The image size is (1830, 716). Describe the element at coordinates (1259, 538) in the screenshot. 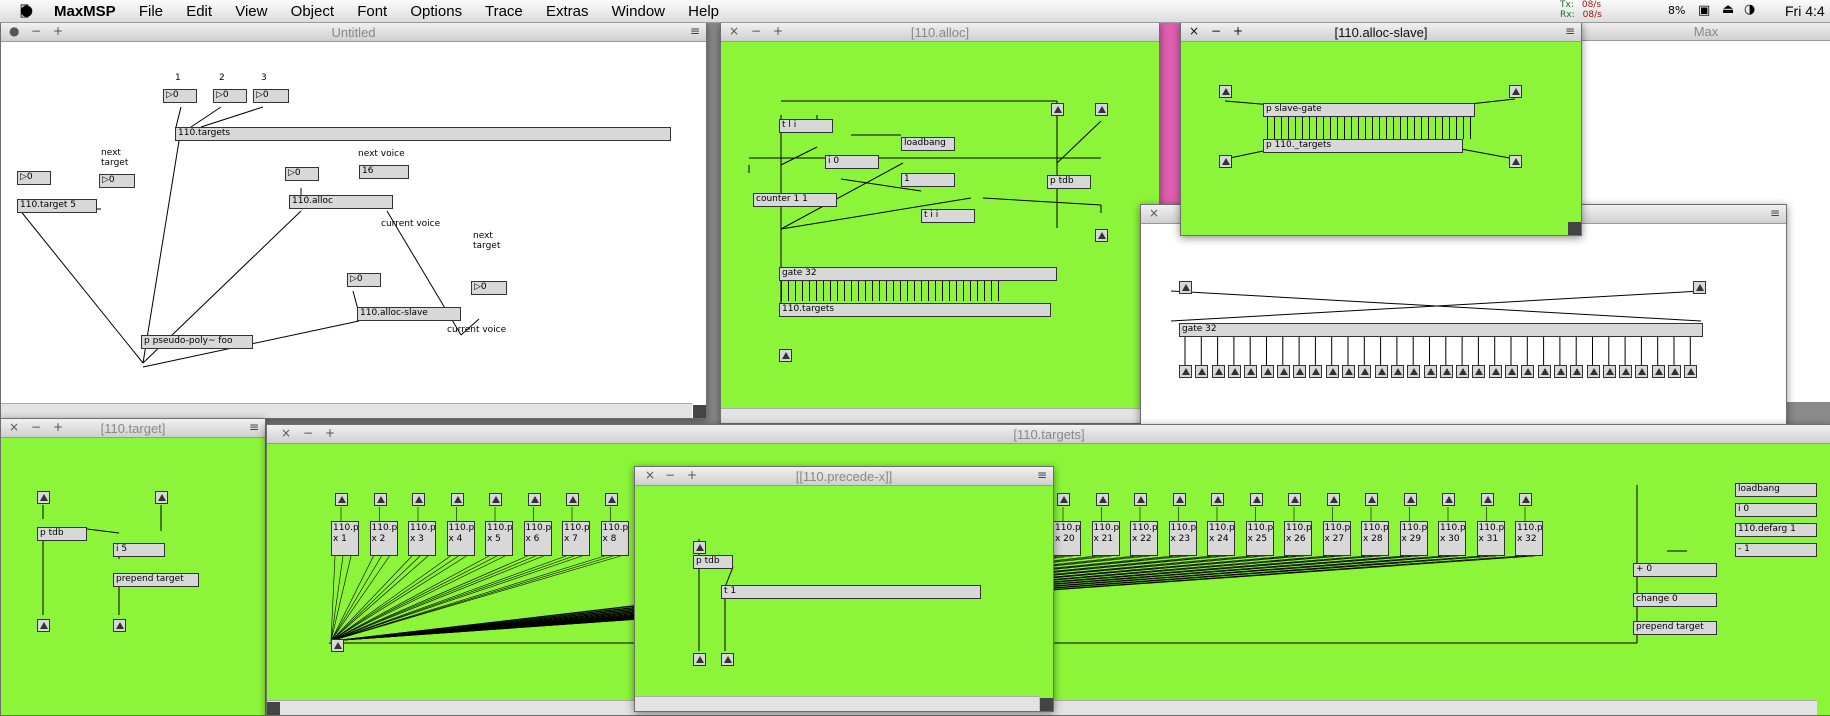

I see `object-precede-x: 110.precede-x 25` at that location.